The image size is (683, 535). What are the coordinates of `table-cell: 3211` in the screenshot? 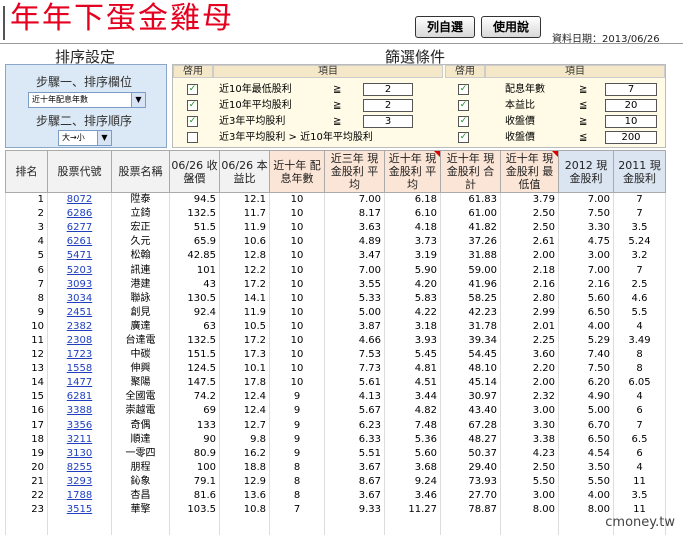 It's located at (79, 439).